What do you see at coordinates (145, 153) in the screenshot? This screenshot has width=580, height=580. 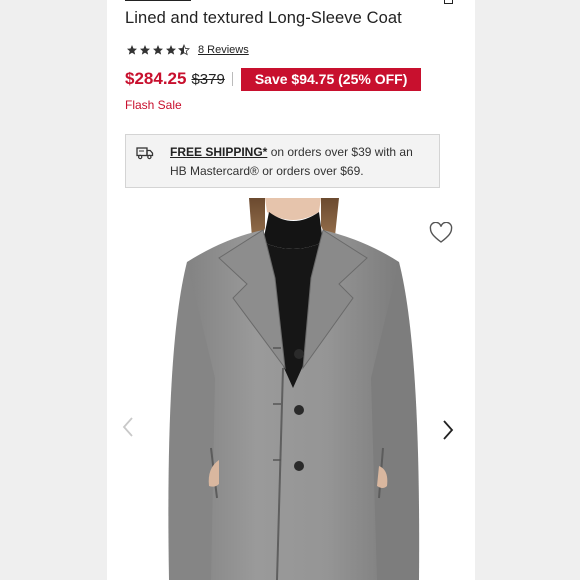 I see `truck-icon` at bounding box center [145, 153].